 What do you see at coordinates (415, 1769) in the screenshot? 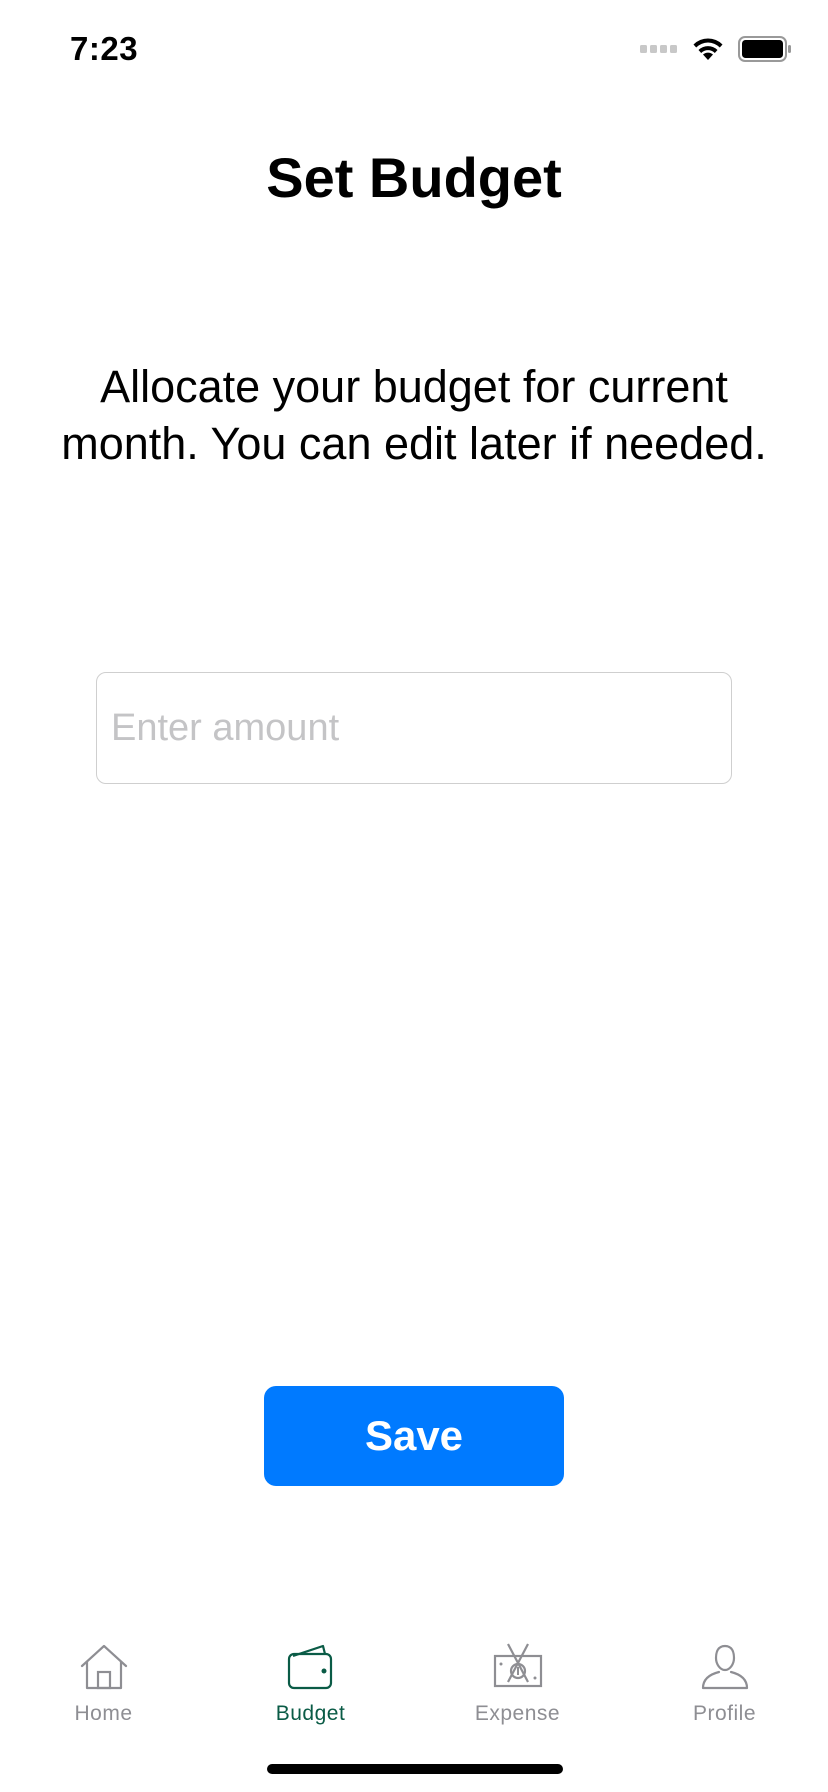
I see `home-indicator` at bounding box center [415, 1769].